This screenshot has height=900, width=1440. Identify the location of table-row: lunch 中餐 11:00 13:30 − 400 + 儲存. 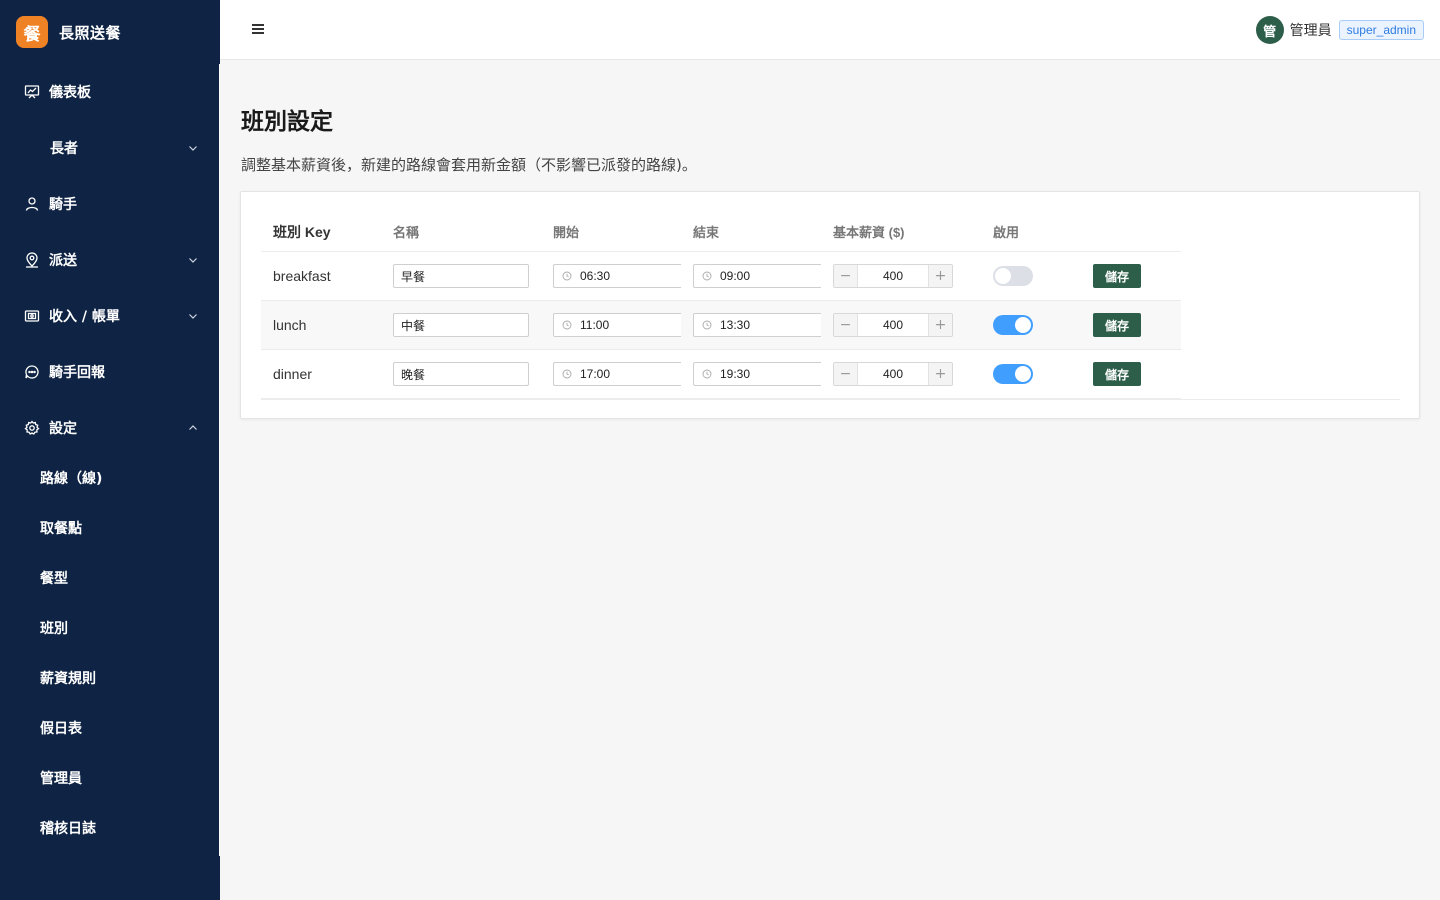
(721, 325).